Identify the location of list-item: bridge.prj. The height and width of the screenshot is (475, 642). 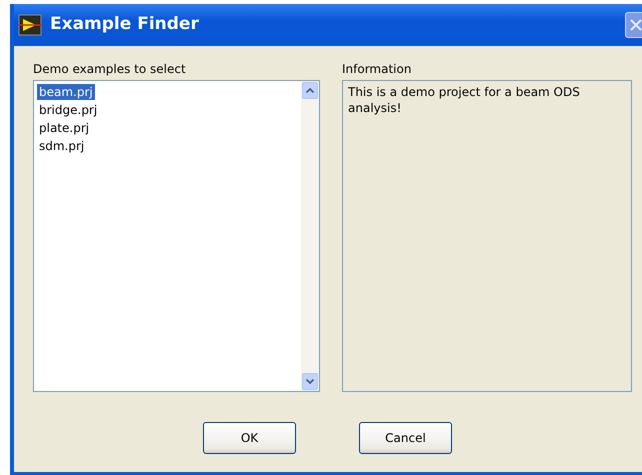
(68, 110).